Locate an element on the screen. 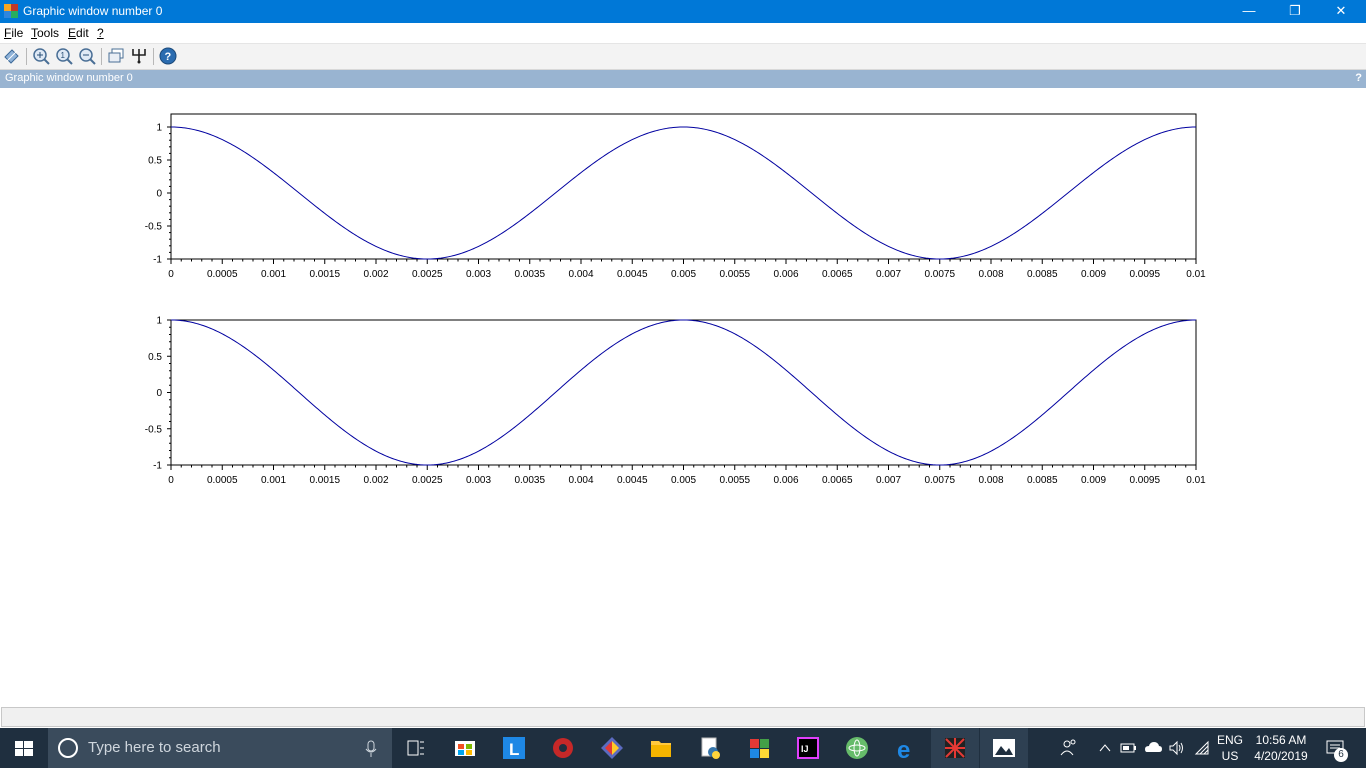 This screenshot has height=768, width=1366. search-placeholder: Type here to search is located at coordinates (154, 747).